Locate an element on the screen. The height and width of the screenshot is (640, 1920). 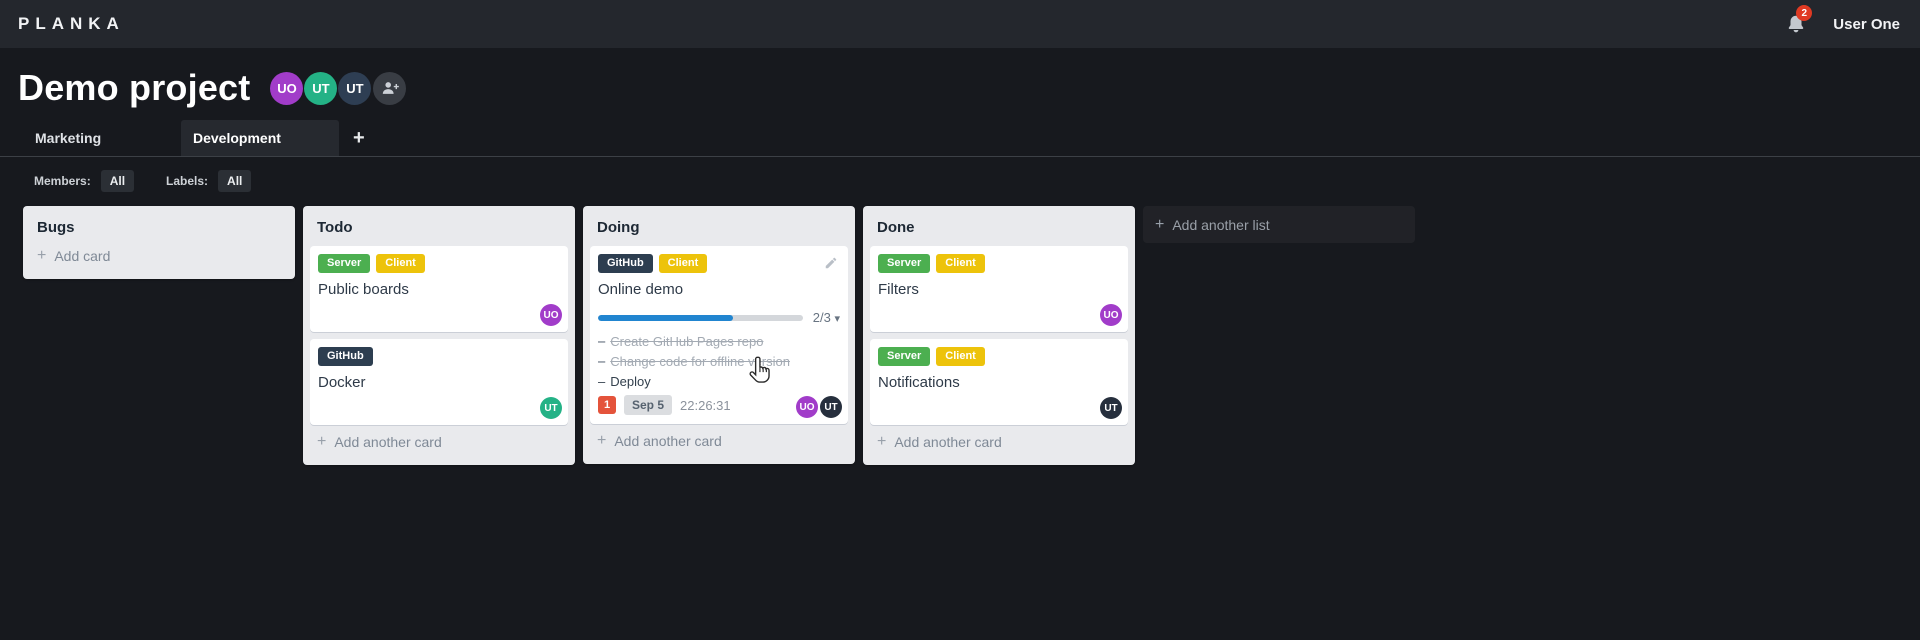
project-title: Demo project is located at coordinates (134, 88).